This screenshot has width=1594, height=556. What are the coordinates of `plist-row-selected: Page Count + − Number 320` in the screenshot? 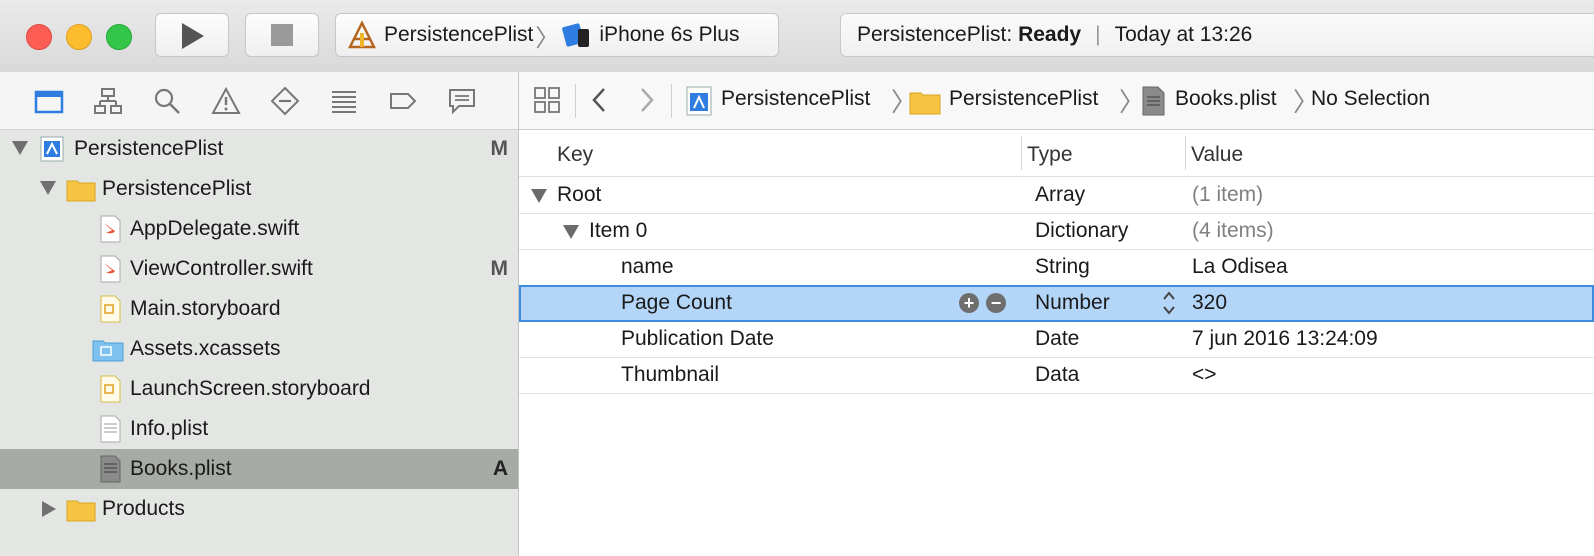 It's located at (1056, 303).